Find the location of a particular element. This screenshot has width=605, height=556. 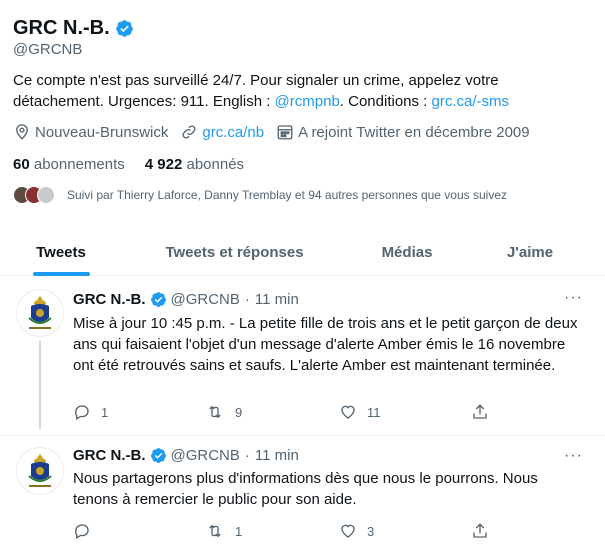

tab-likes: J'aime is located at coordinates (530, 252).